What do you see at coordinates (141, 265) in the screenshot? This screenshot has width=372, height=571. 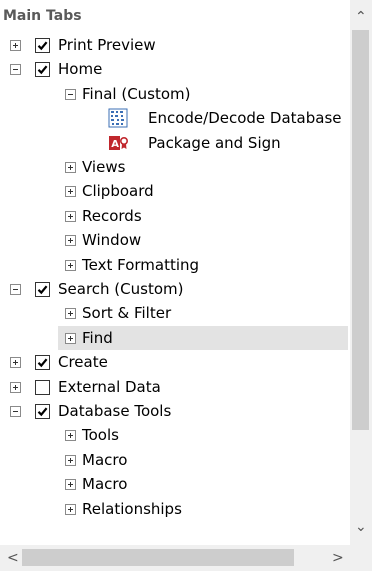 I see `tree-item-label: Text Formatting` at bounding box center [141, 265].